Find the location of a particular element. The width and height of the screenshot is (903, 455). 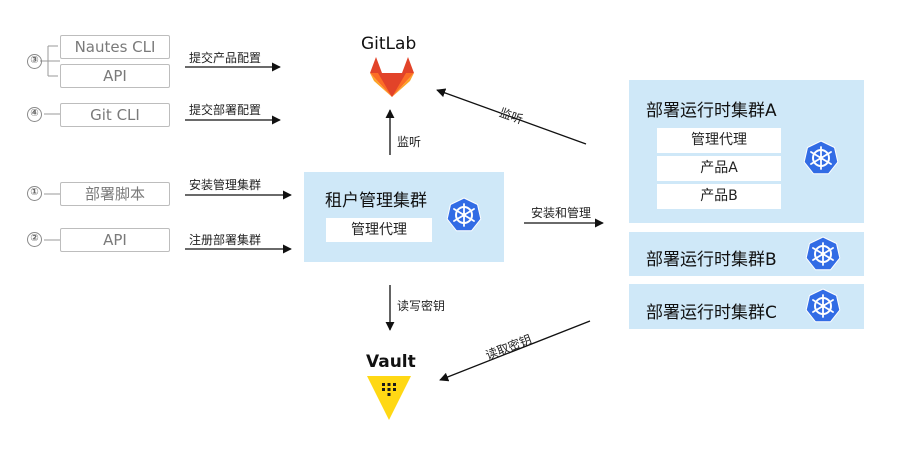

label-register-deploy-cluster: 注册部署集群 is located at coordinates (225, 240).